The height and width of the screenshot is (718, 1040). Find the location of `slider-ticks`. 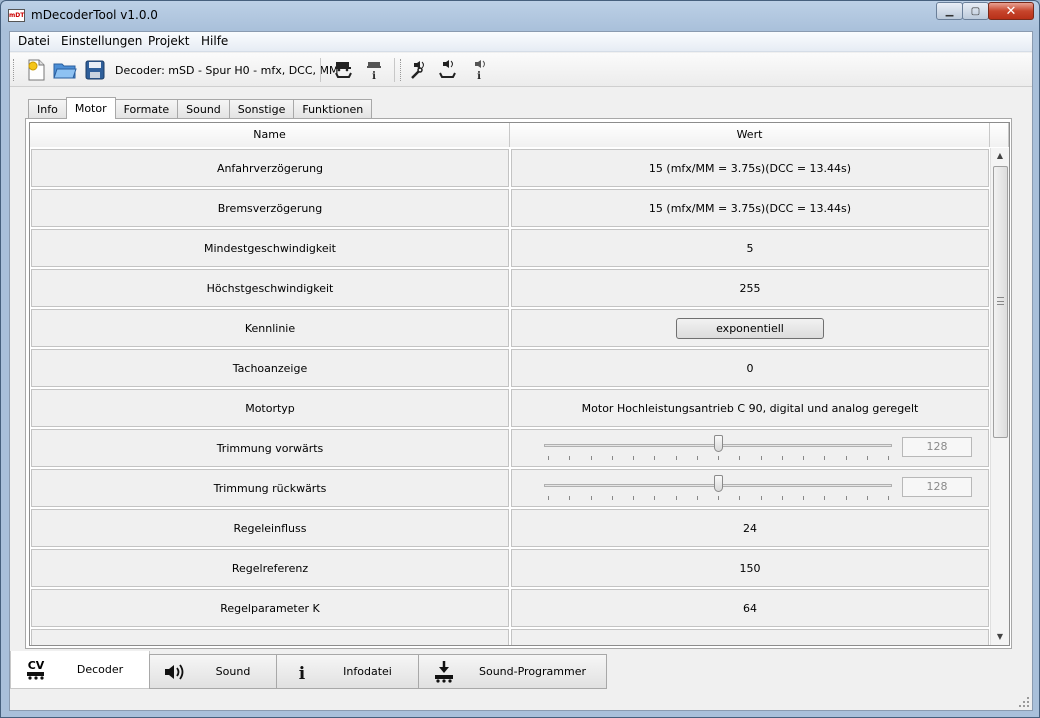

slider-ticks is located at coordinates (718, 458).